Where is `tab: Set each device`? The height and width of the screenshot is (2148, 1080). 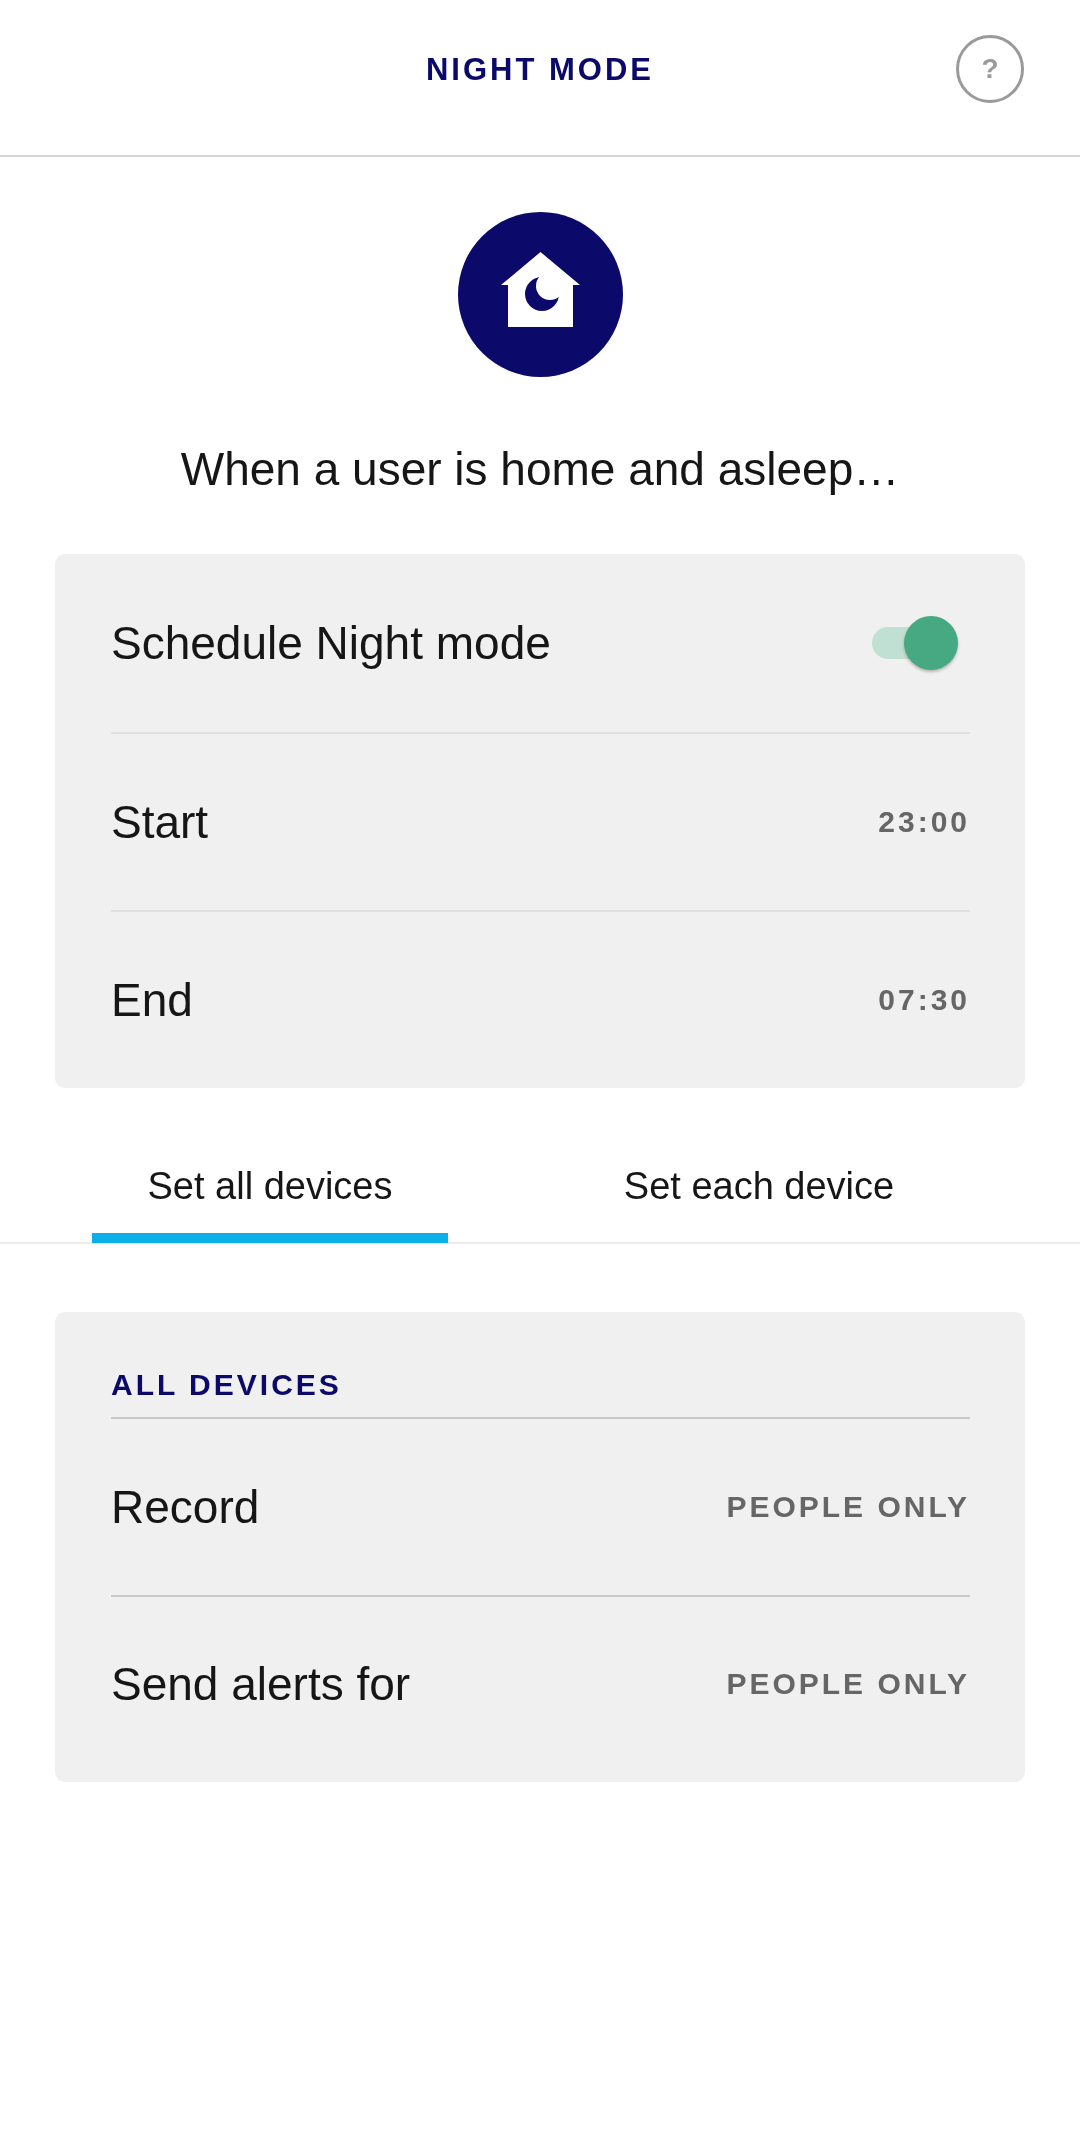 tab: Set each device is located at coordinates (759, 1193).